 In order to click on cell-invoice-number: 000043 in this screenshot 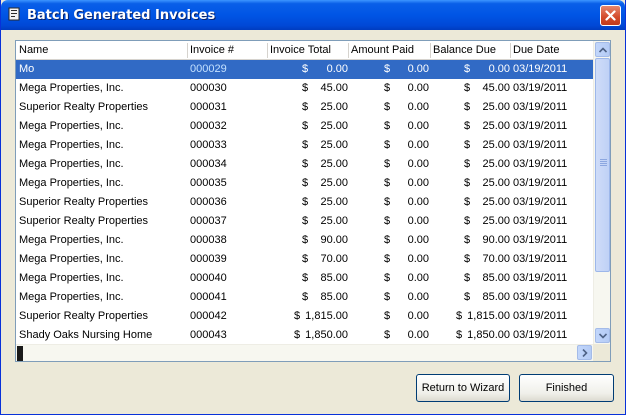, I will do `click(208, 335)`.